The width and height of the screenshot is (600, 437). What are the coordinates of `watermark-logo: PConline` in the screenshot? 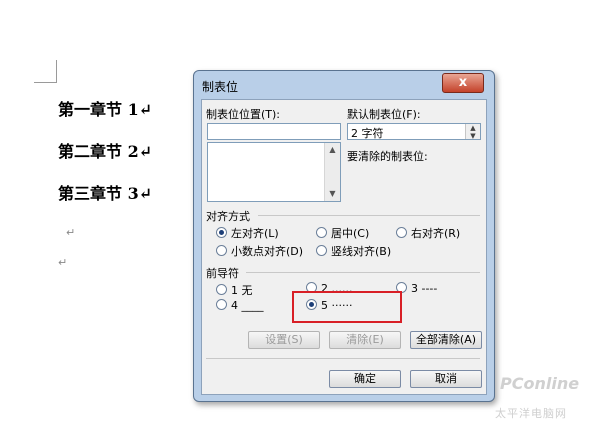 It's located at (540, 383).